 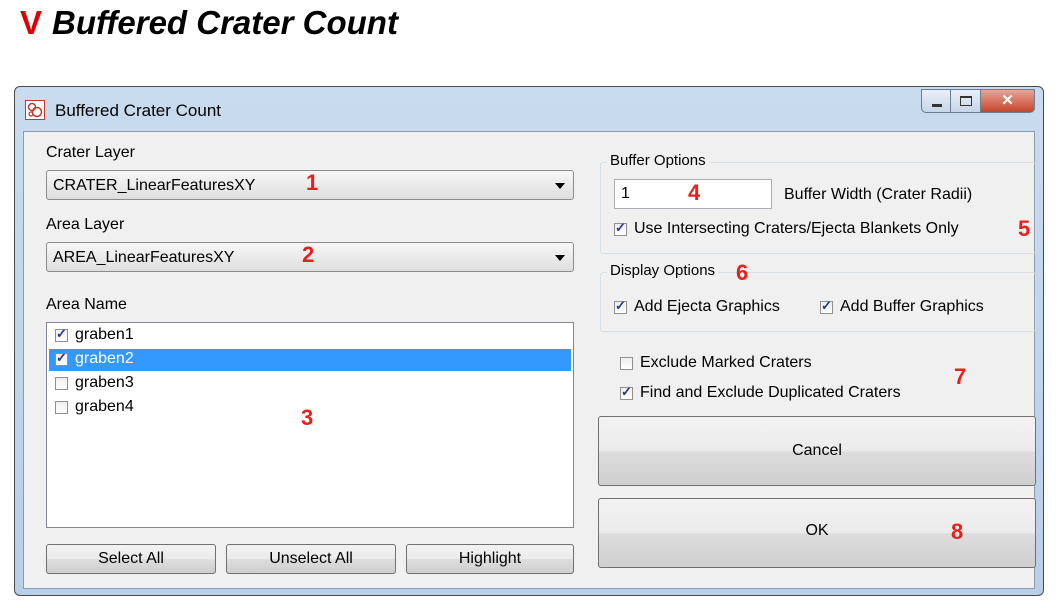 I want to click on list-item: graben1, so click(x=310, y=336).